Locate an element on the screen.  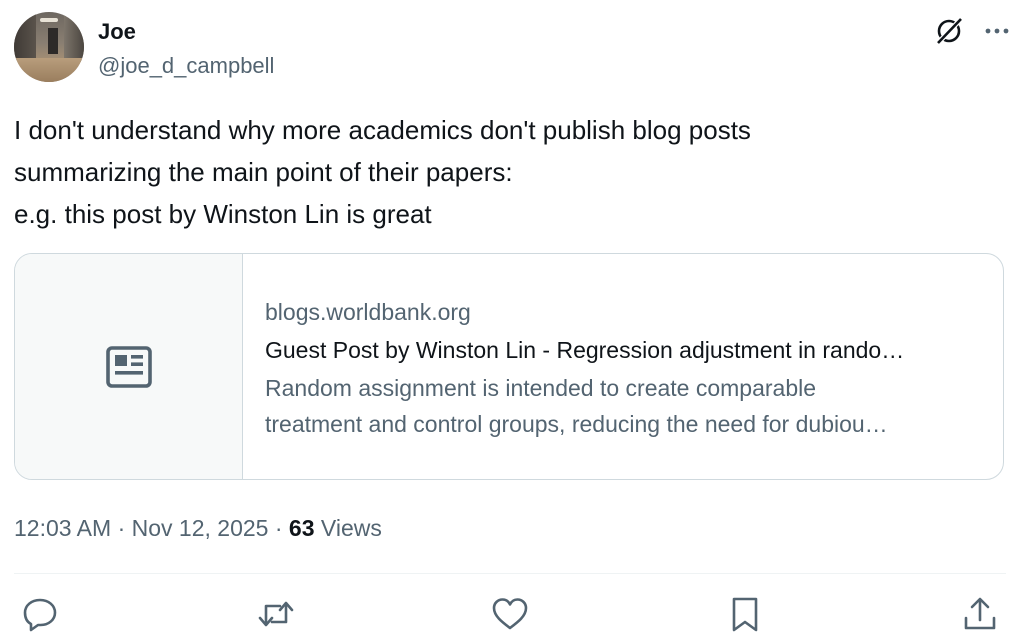
post-meta: 12:03 AM · Nov 12, 2025 · 63 Views is located at coordinates (198, 528).